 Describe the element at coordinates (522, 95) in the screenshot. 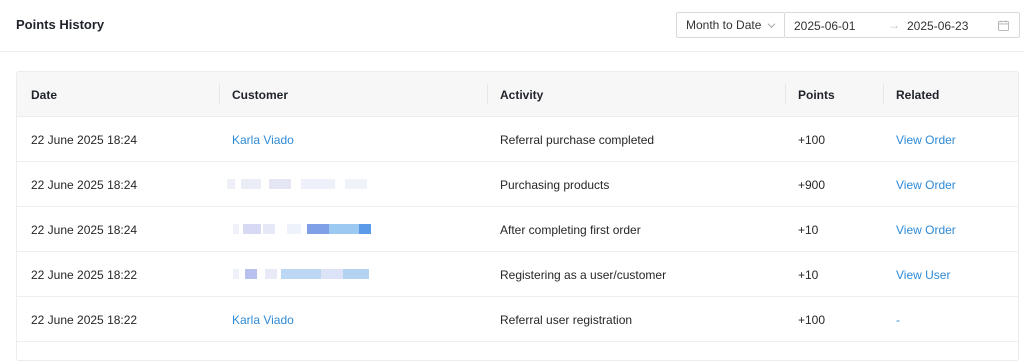

I see `column-header-activity: Activity` at that location.